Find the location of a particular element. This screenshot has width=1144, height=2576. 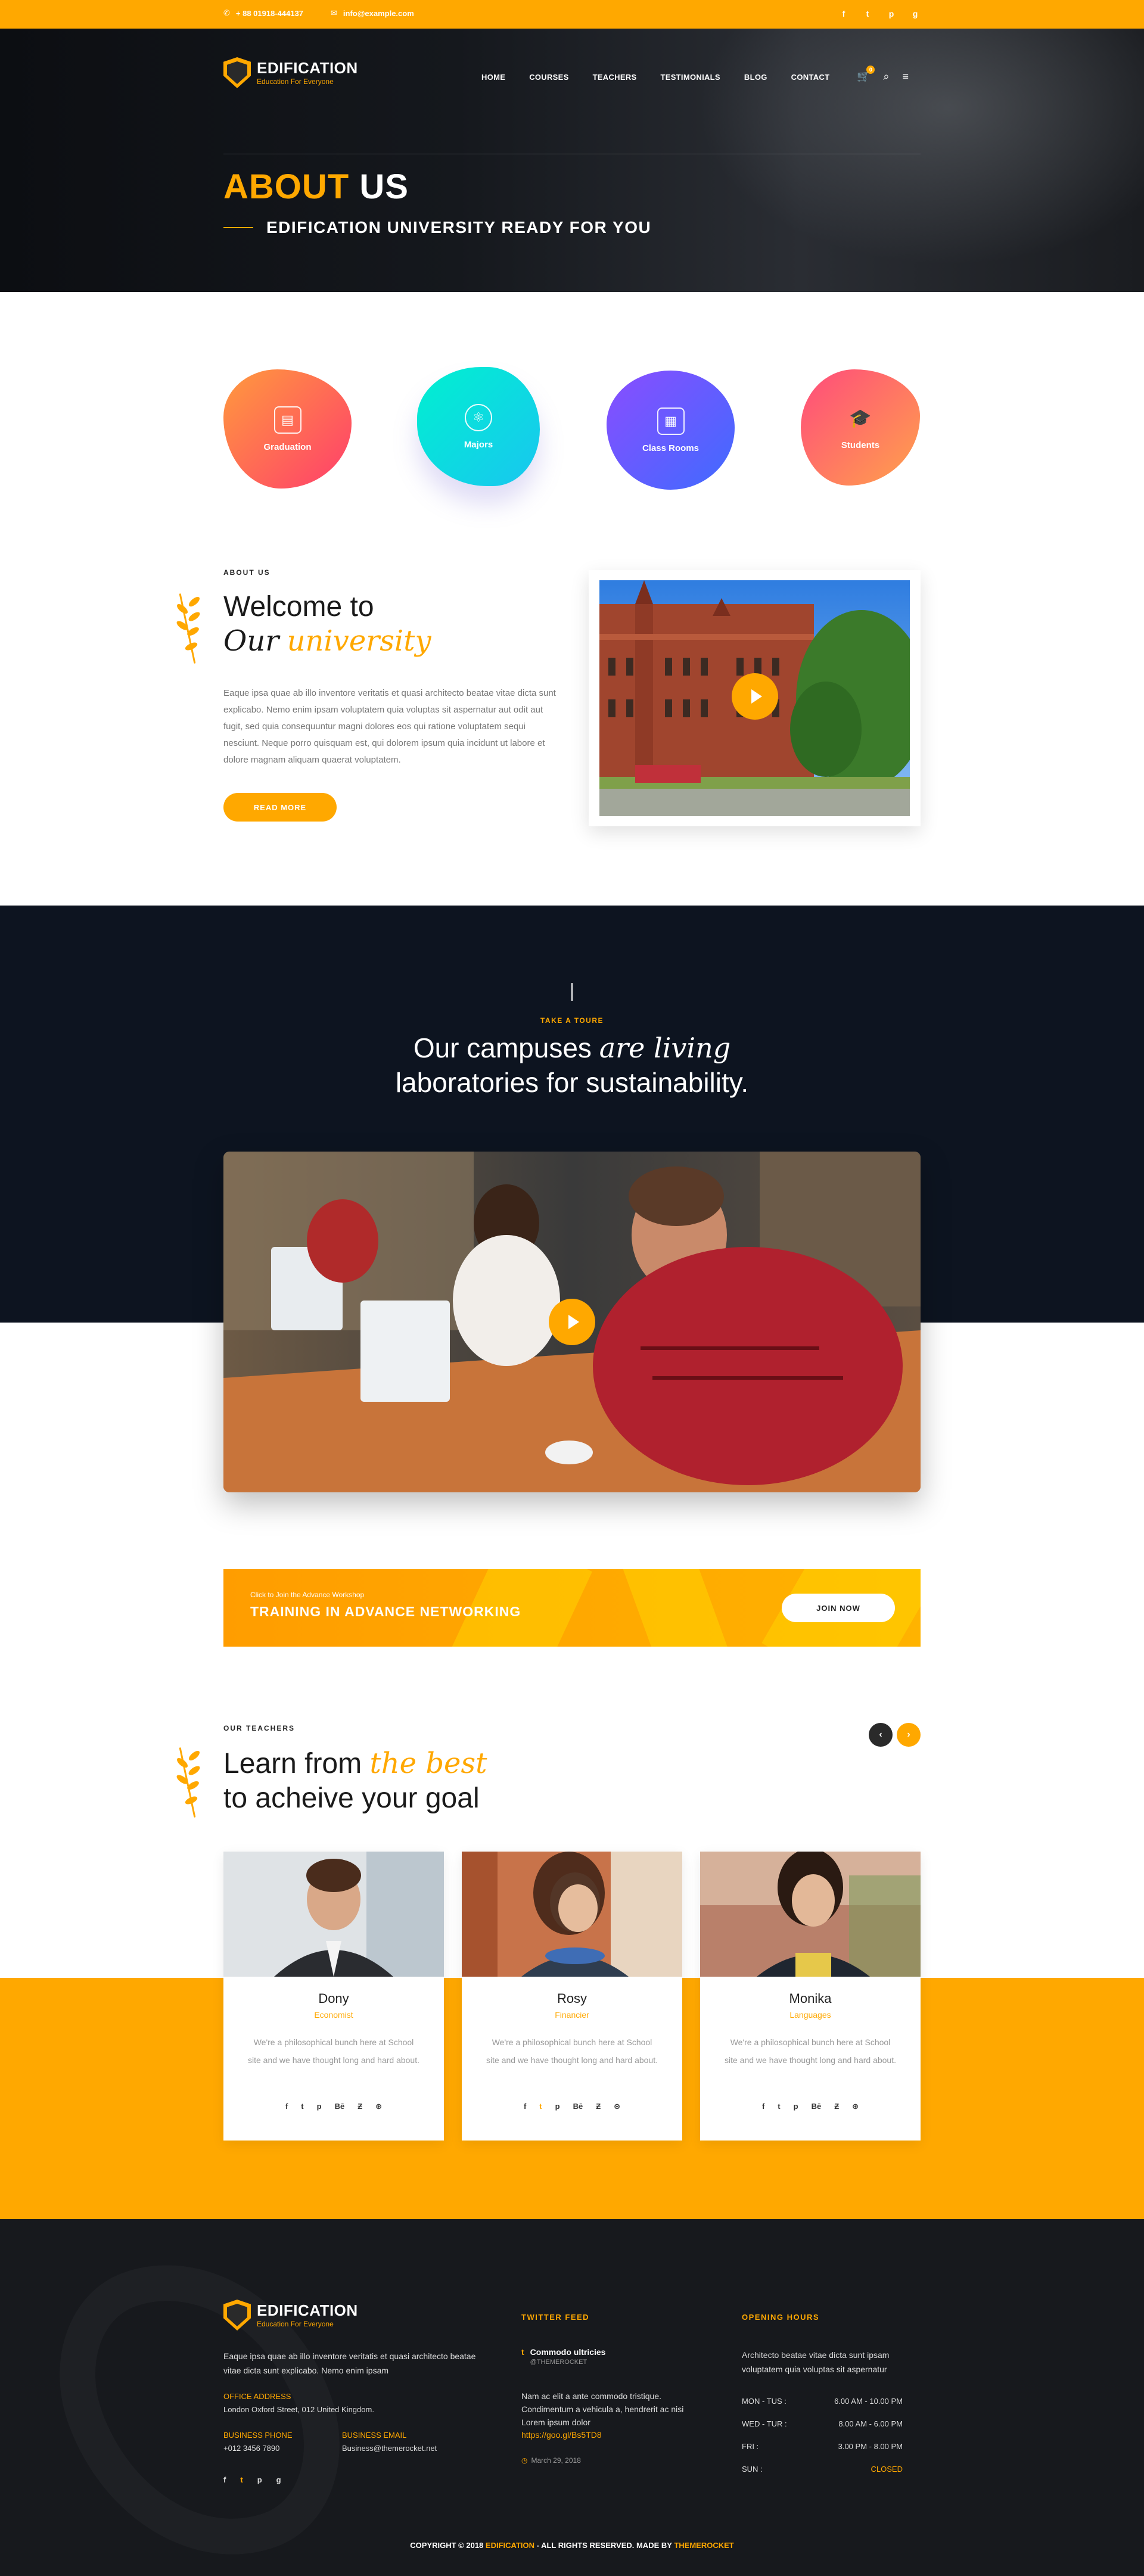

feature-label: Graduation is located at coordinates (287, 446).